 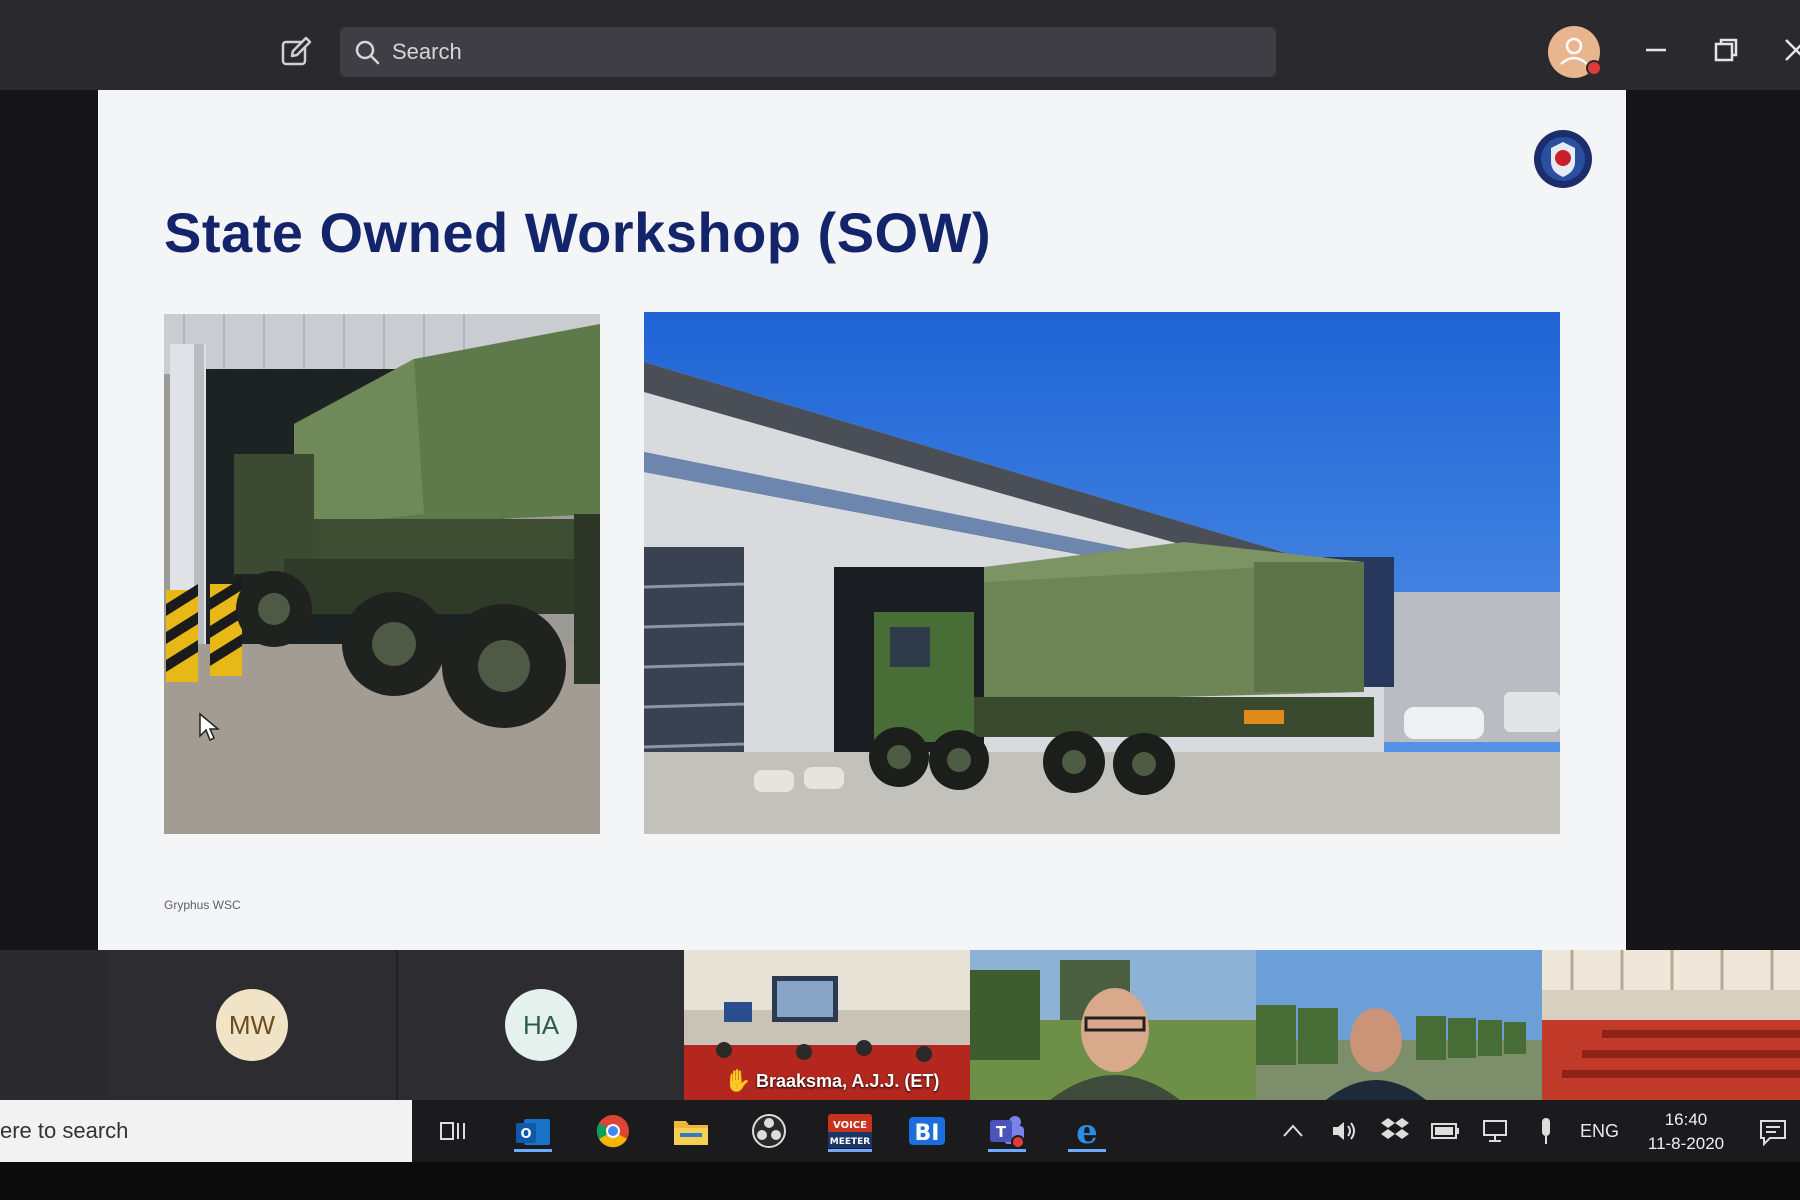 I want to click on minimize-icon, so click(x=1656, y=50).